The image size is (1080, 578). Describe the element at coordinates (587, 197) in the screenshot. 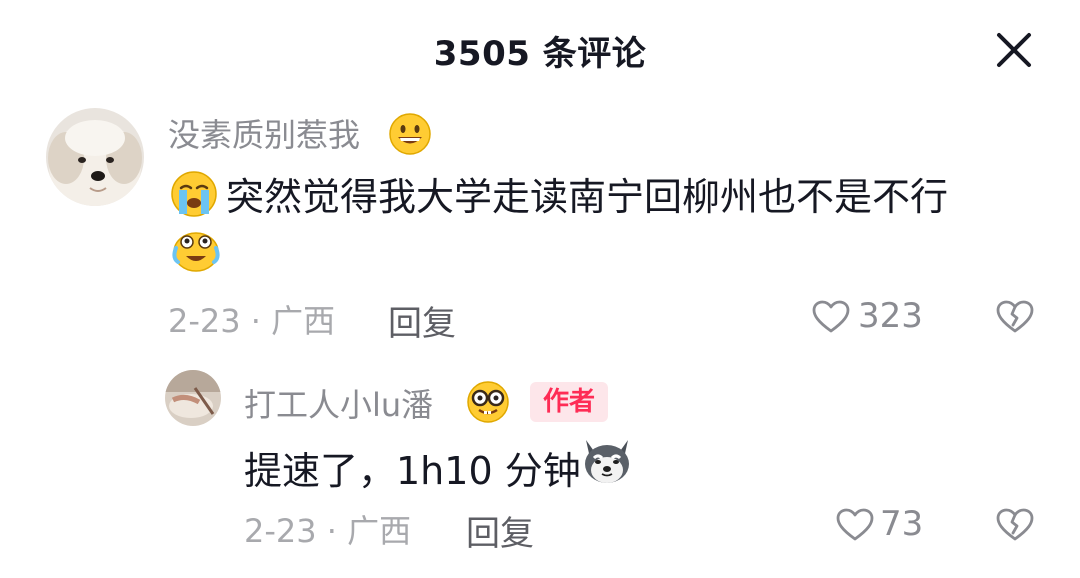

I see `comment-text: 突然觉得我大学走读南宁回柳州也不是不行` at that location.